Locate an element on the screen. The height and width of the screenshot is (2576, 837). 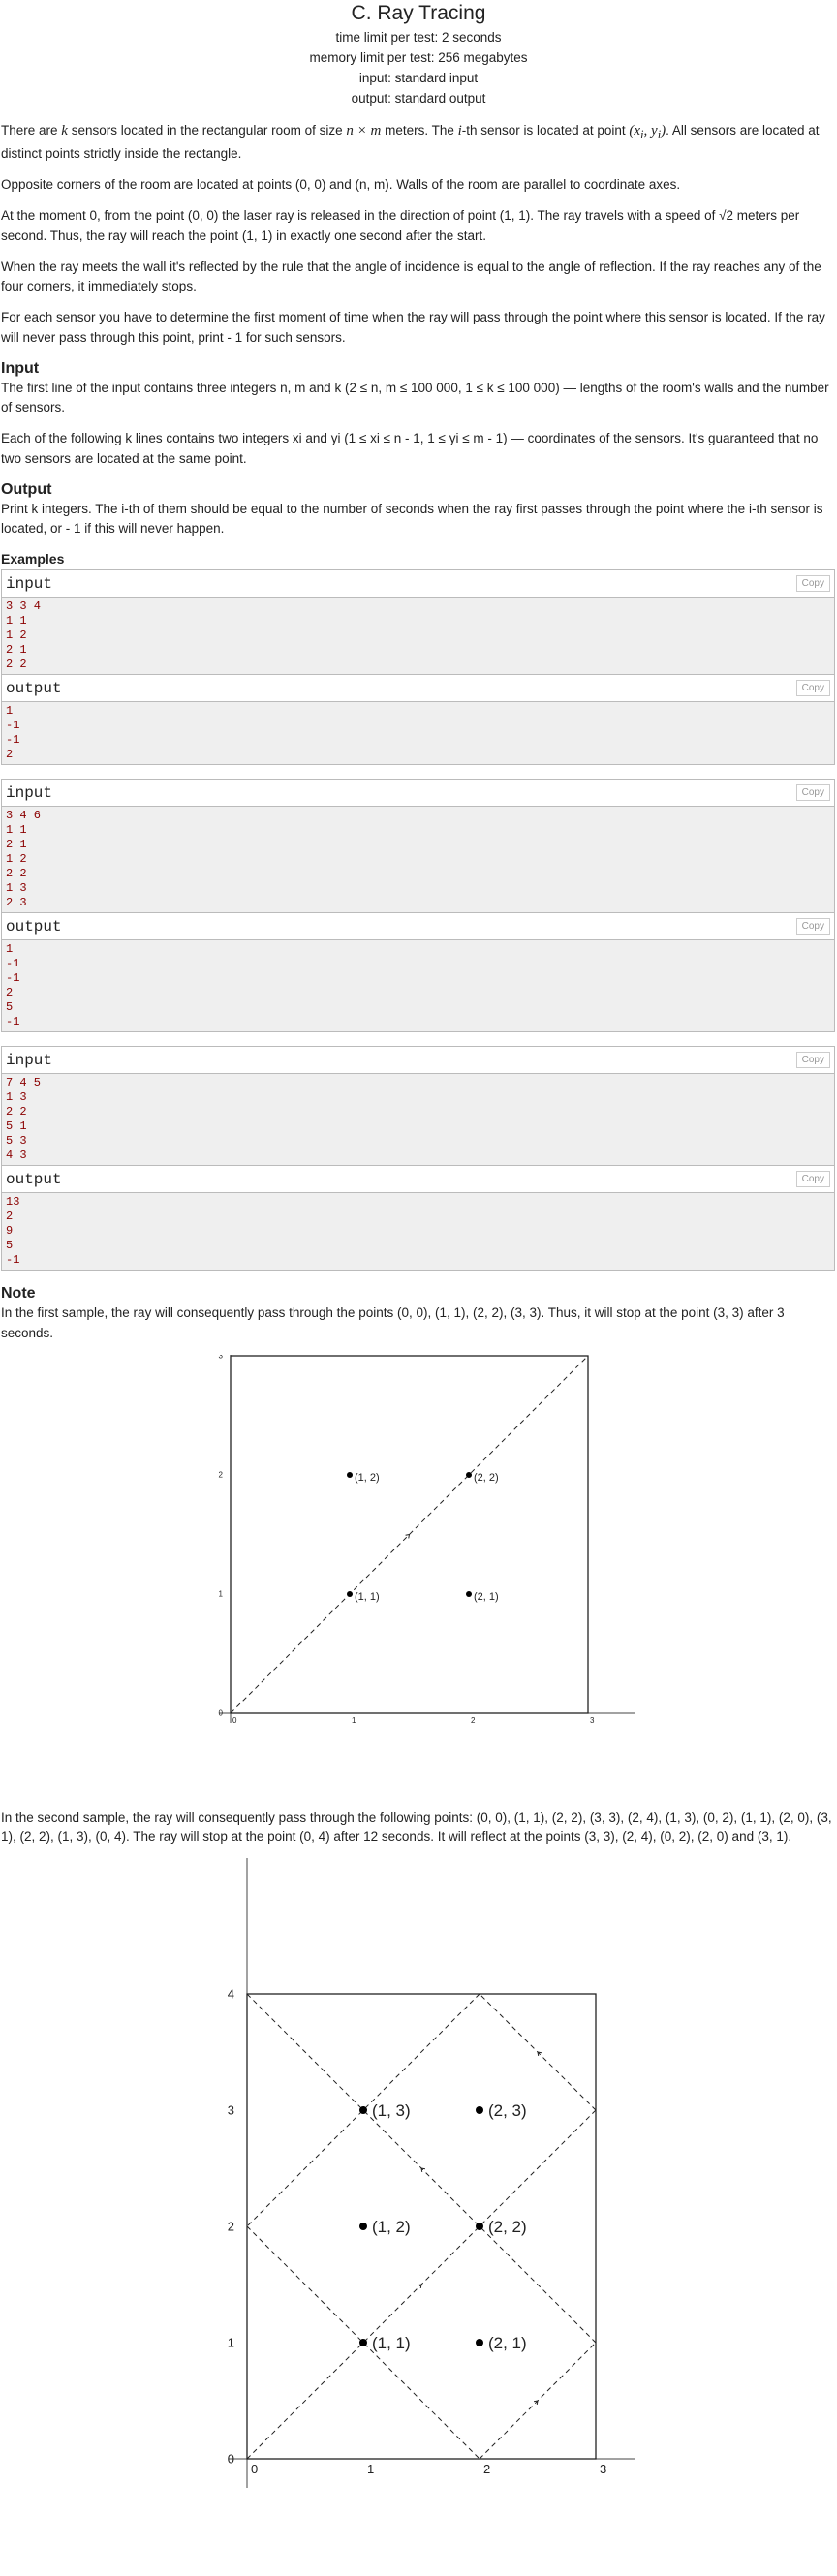
y-tick-label: 4 is located at coordinates (231, 1994).